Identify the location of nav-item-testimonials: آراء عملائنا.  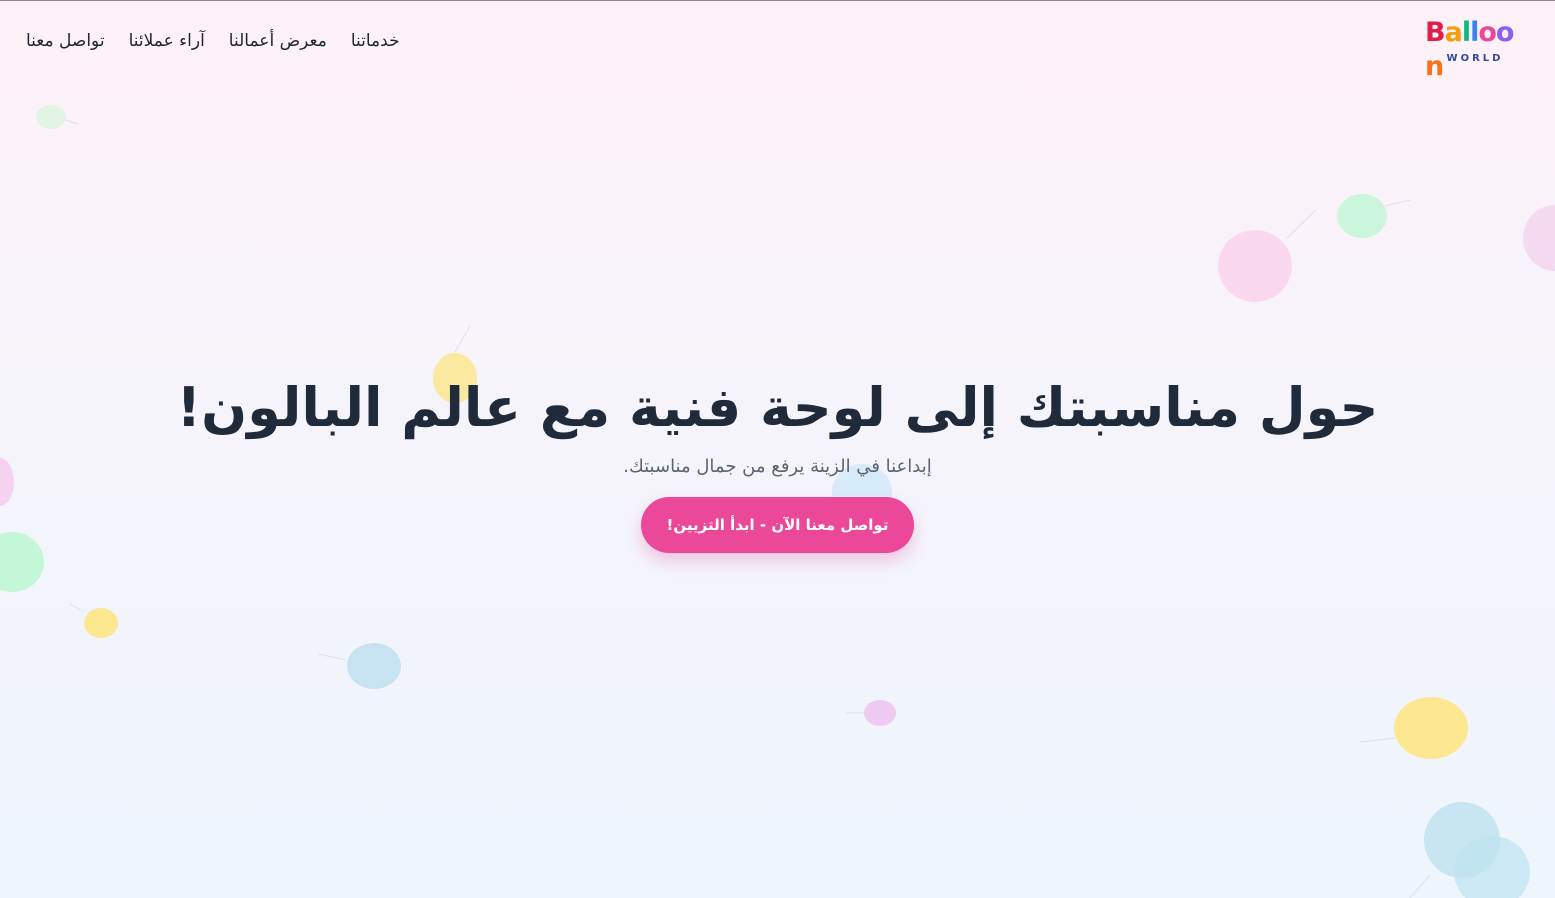
(167, 41).